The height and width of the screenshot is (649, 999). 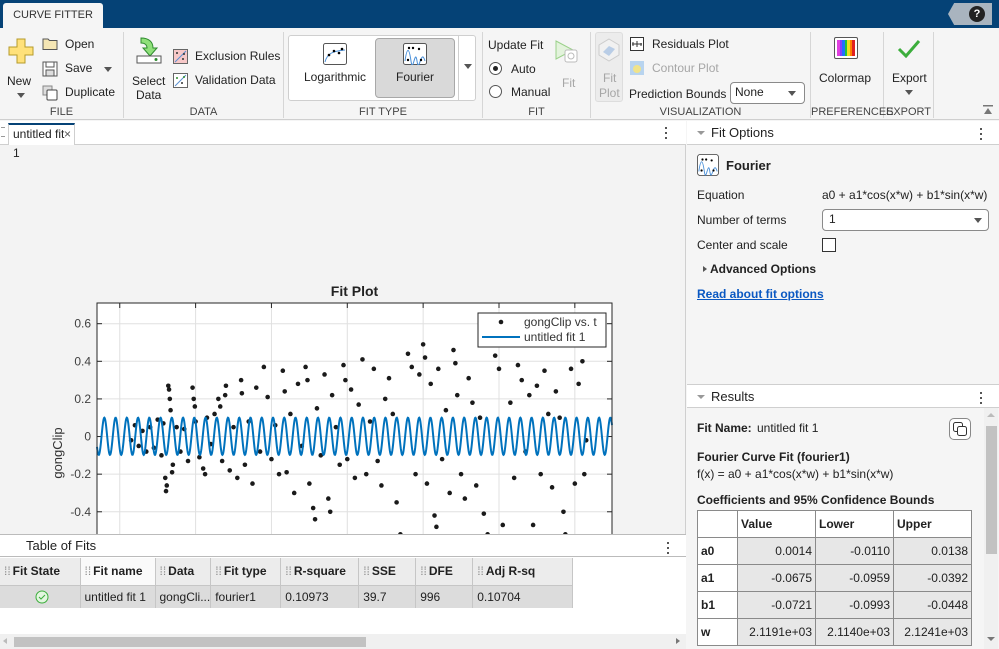 What do you see at coordinates (678, 94) in the screenshot?
I see `prediction-bounds-label: Prediction Bounds` at bounding box center [678, 94].